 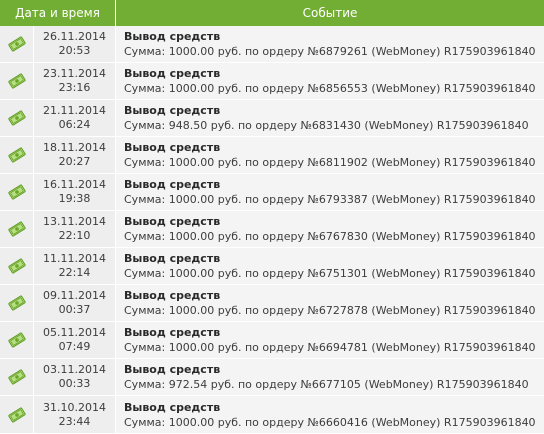 What do you see at coordinates (74, 87) in the screenshot?
I see `row-time: 23:16` at bounding box center [74, 87].